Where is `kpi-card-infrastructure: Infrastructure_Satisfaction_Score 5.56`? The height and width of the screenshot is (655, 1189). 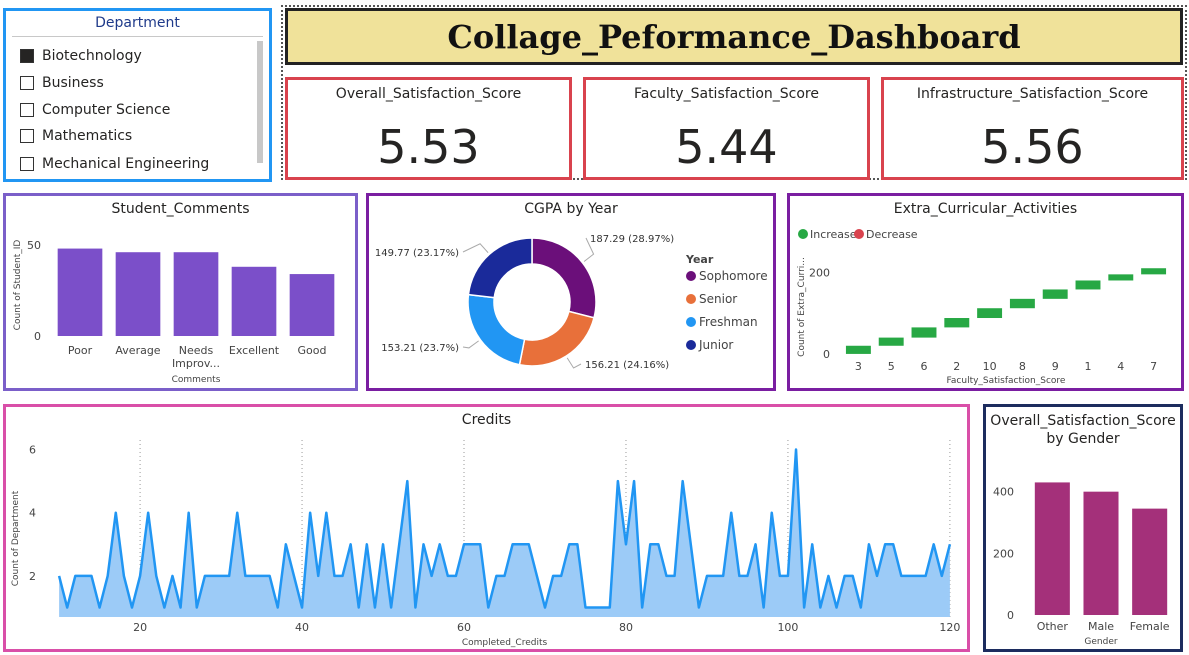
kpi-card-infrastructure: Infrastructure_Satisfaction_Score 5.56 is located at coordinates (1032, 128).